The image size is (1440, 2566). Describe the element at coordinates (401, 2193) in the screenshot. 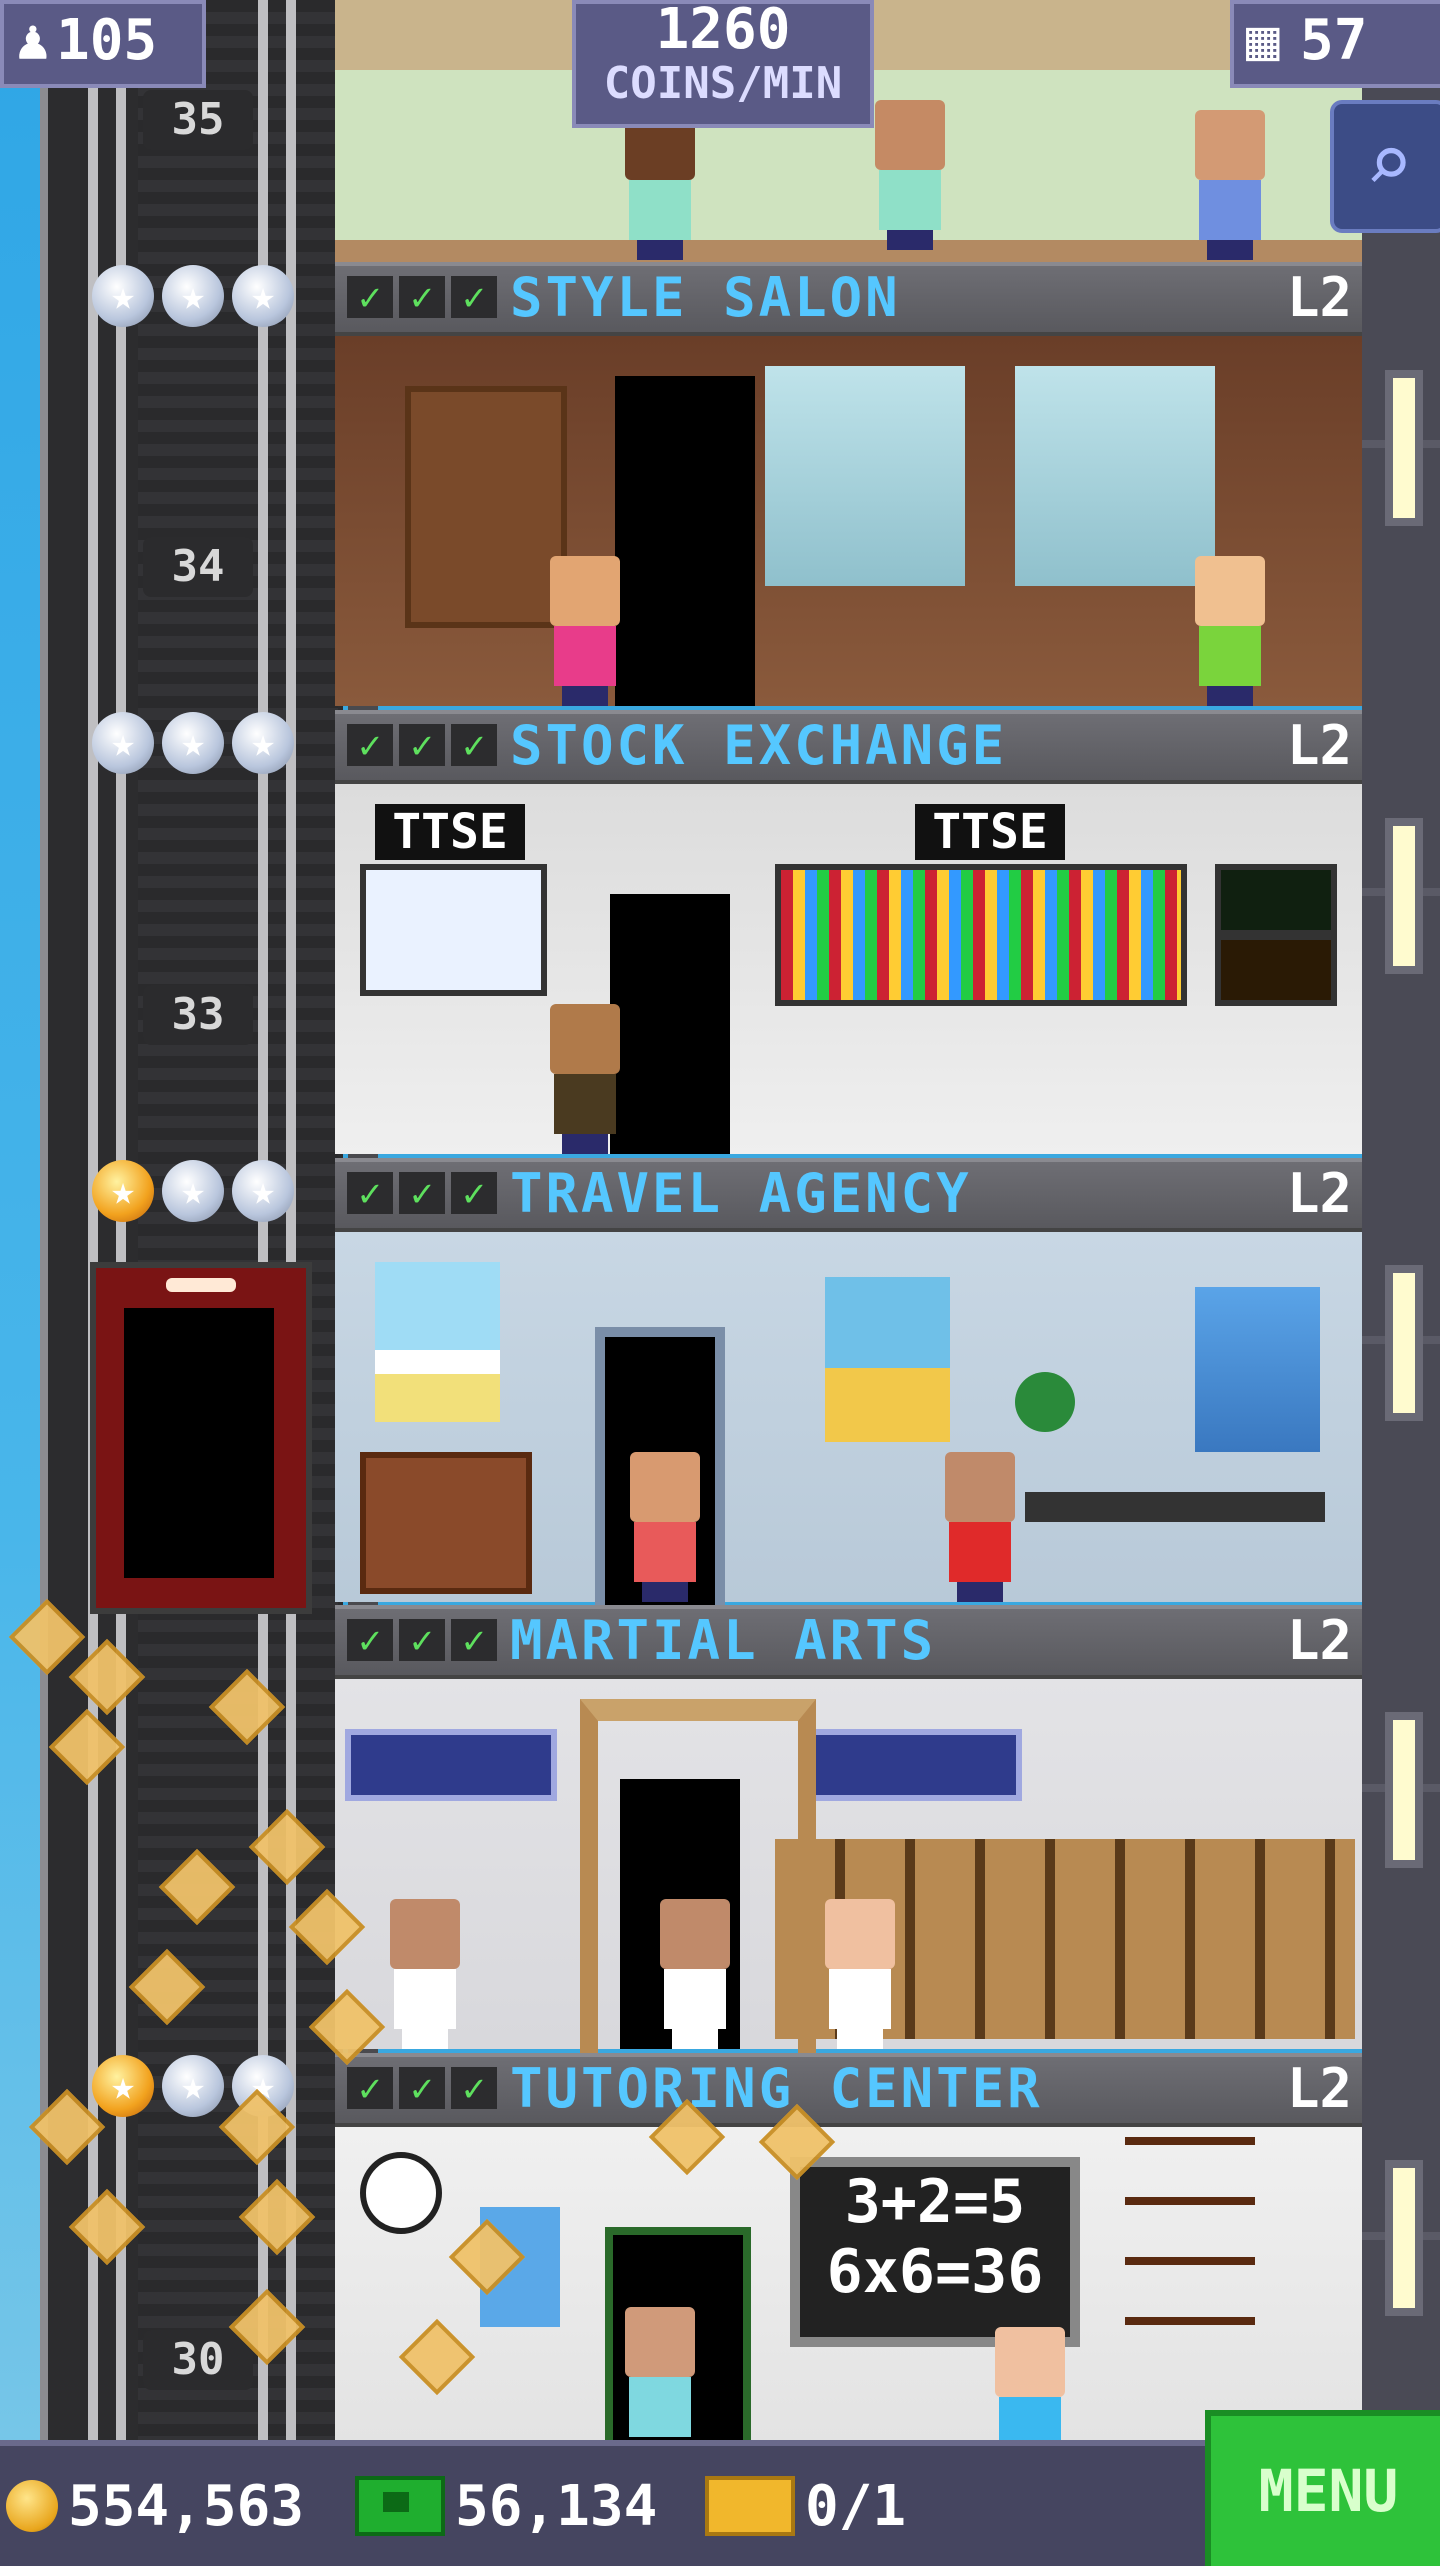

I see `clock-icon` at that location.